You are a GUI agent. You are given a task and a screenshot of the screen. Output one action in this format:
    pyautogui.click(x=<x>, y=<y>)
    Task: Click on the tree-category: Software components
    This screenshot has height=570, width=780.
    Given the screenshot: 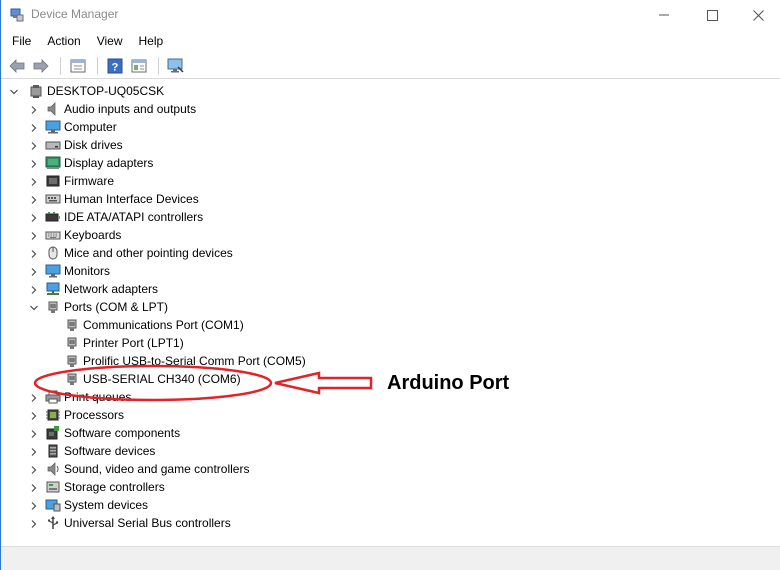 What is the action you would take?
    pyautogui.click(x=390, y=433)
    